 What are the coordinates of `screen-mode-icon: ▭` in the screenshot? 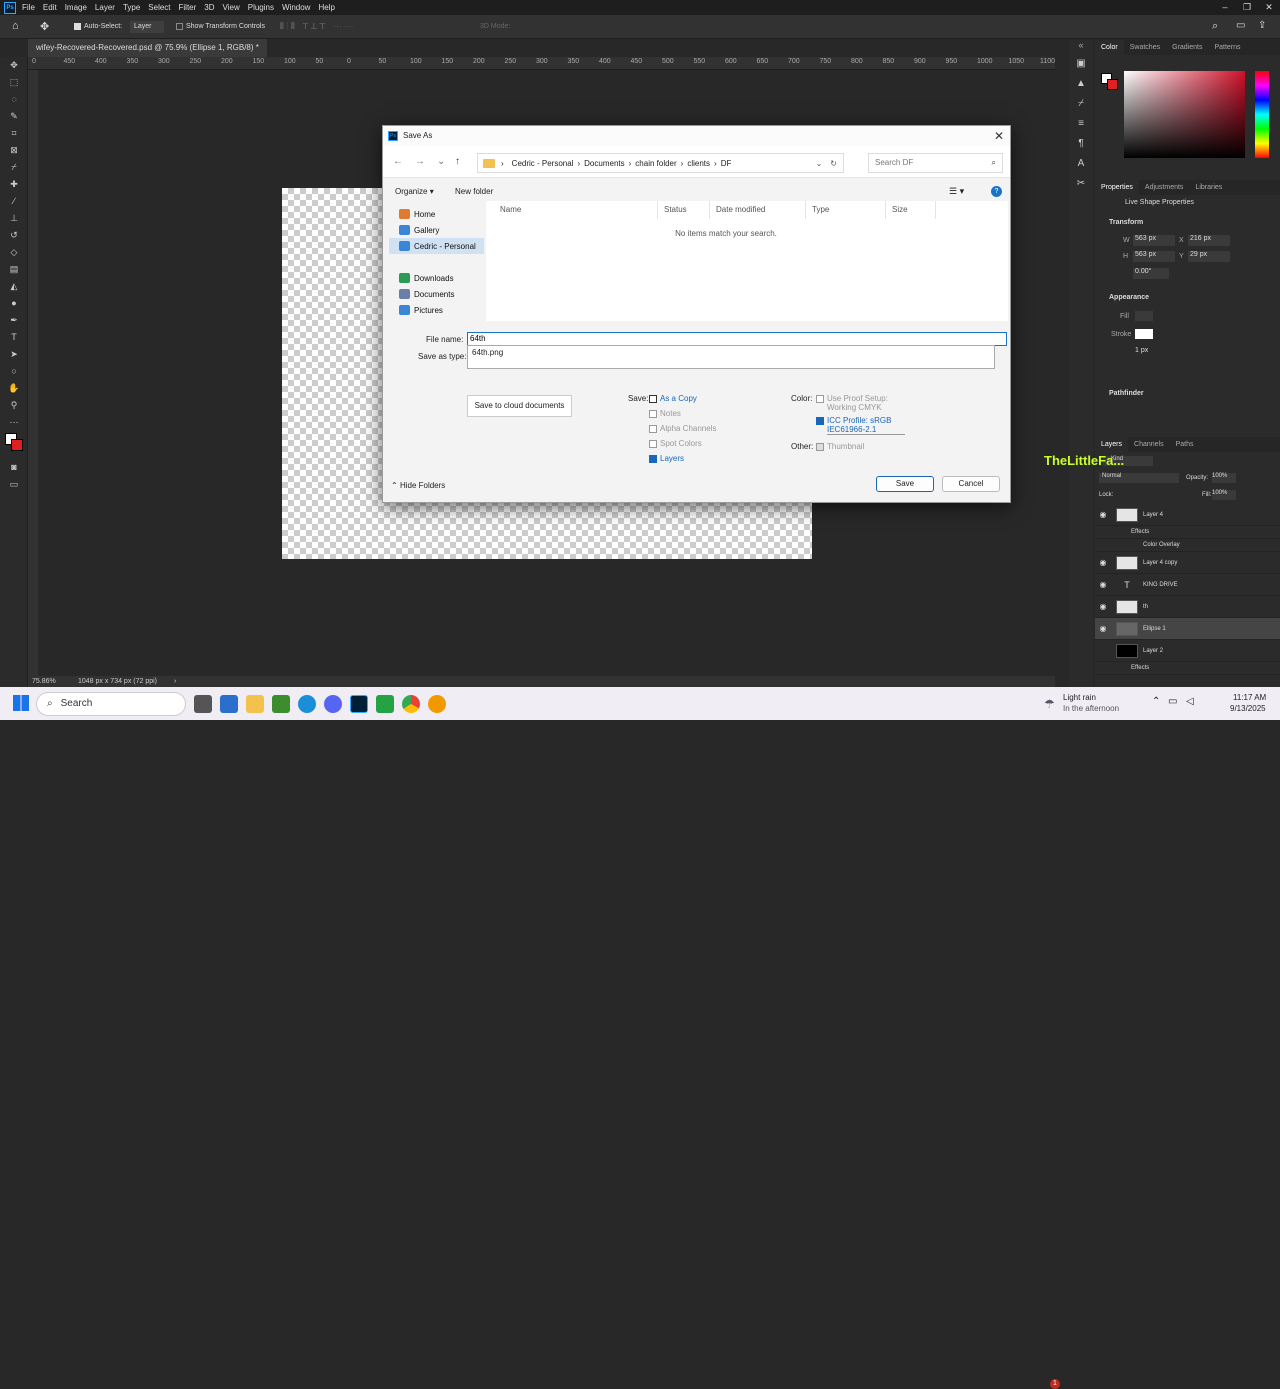 It's located at (14, 484).